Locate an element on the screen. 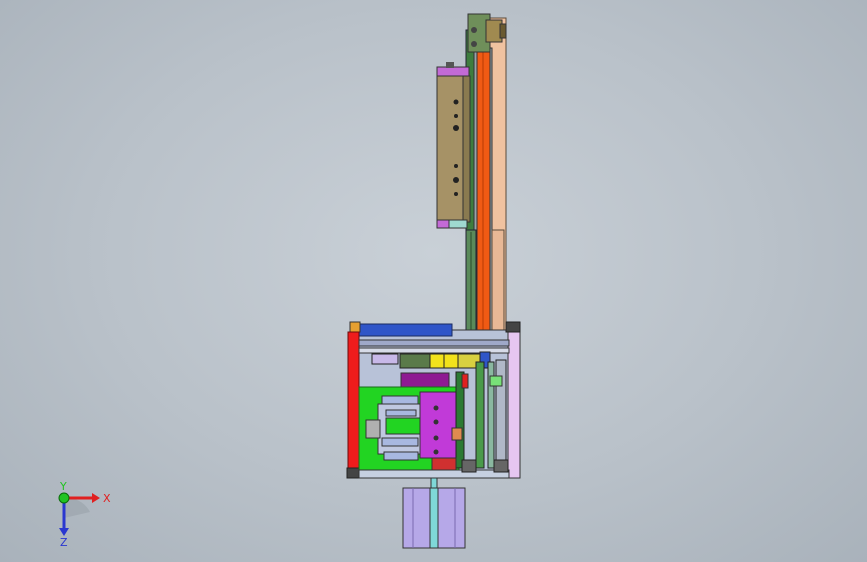  magenta-module is located at coordinates (438, 425).